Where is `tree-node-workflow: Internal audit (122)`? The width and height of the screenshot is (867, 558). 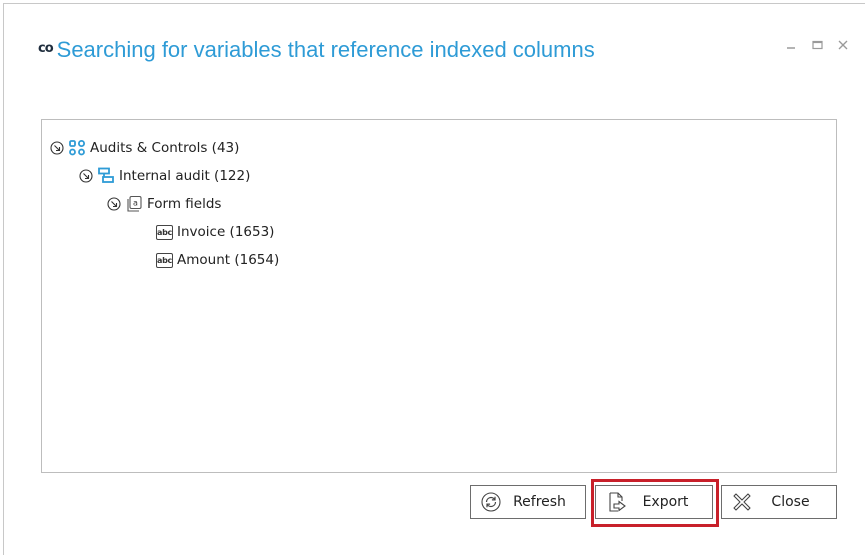 tree-node-workflow: Internal audit (122) is located at coordinates (164, 176).